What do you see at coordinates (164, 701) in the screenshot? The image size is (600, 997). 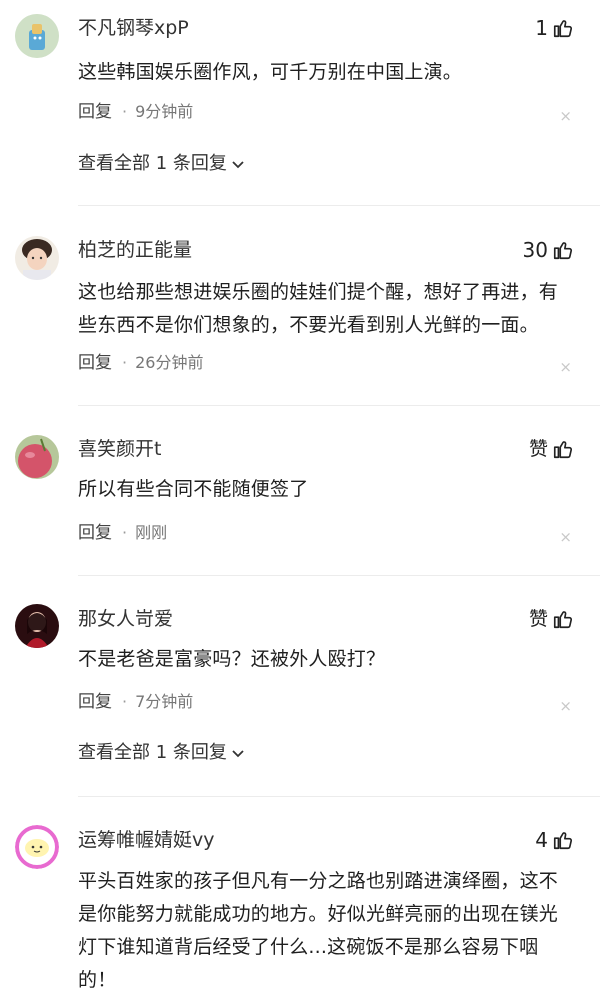 I see `timestamp: 7分钟前` at bounding box center [164, 701].